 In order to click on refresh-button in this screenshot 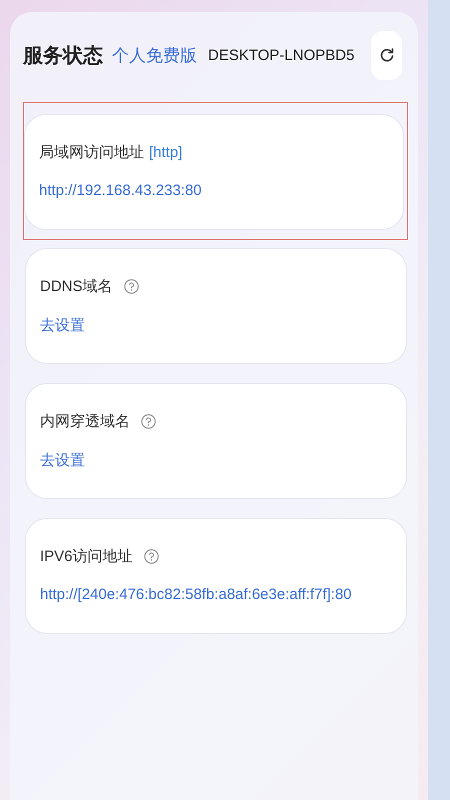, I will do `click(386, 55)`.